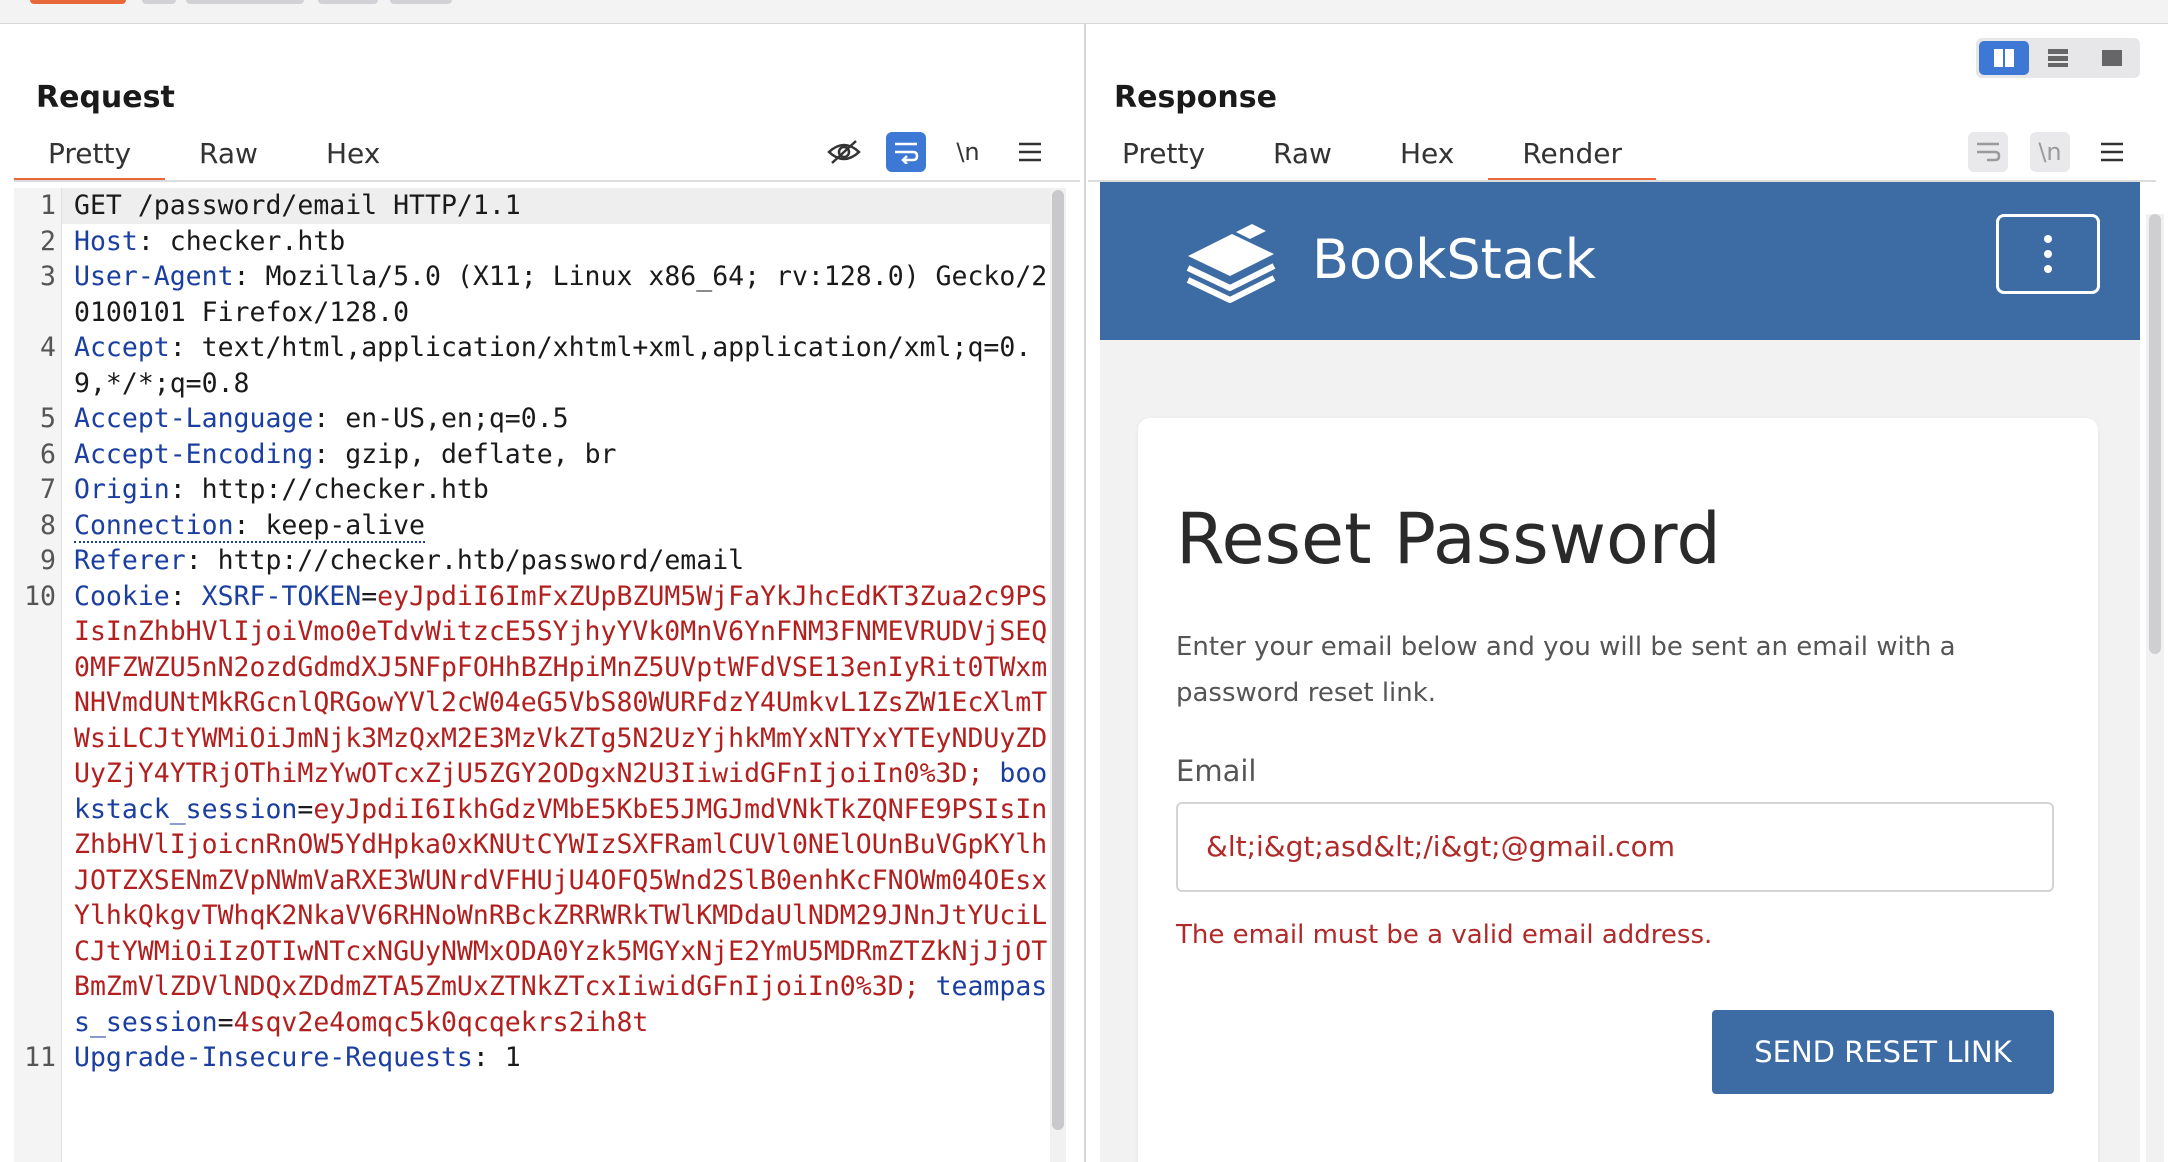 This screenshot has height=1162, width=2168. I want to click on send-reset-link-button: SEND RESET LINK, so click(1883, 1052).